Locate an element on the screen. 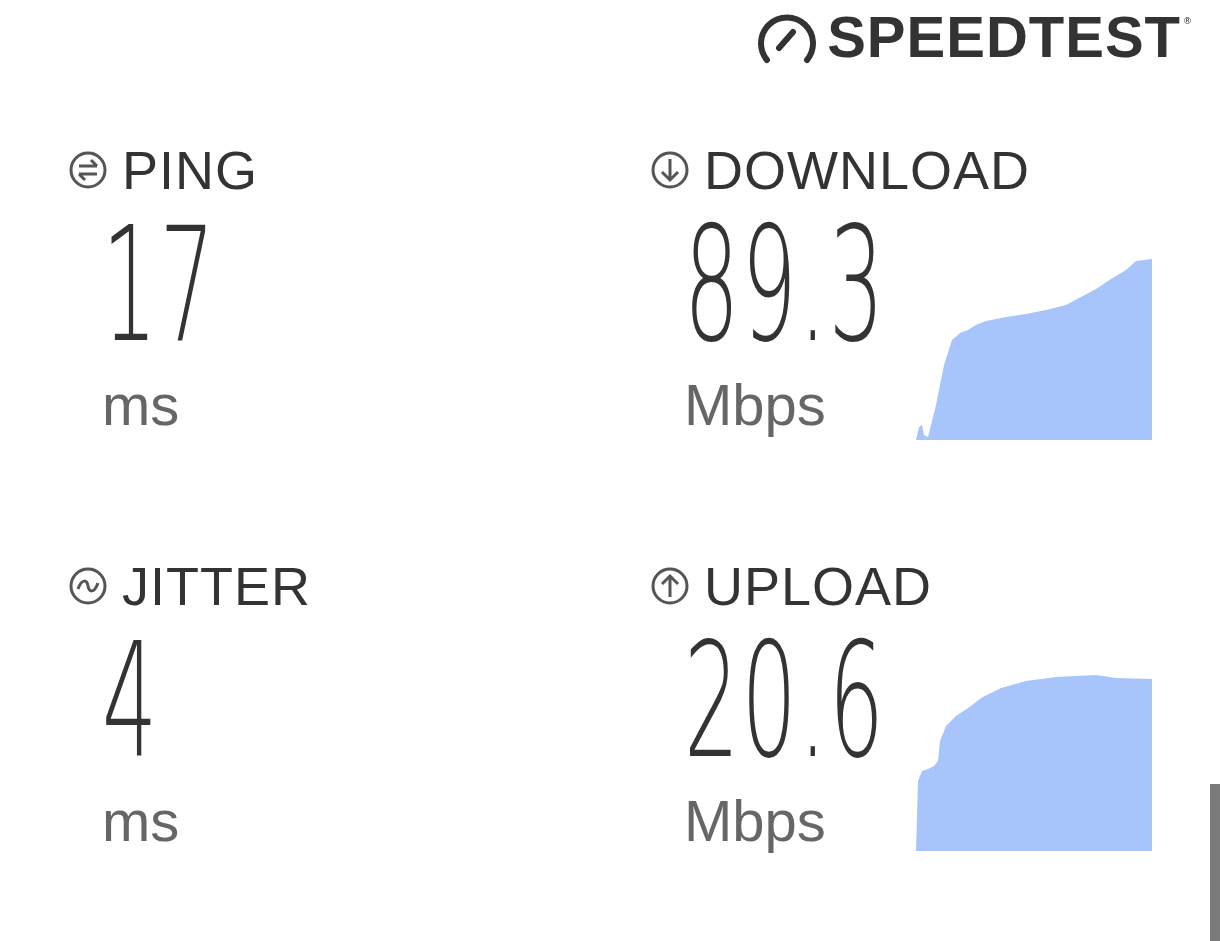 Image resolution: width=1220 pixels, height=941 pixels. wave-icon is located at coordinates (88, 586).